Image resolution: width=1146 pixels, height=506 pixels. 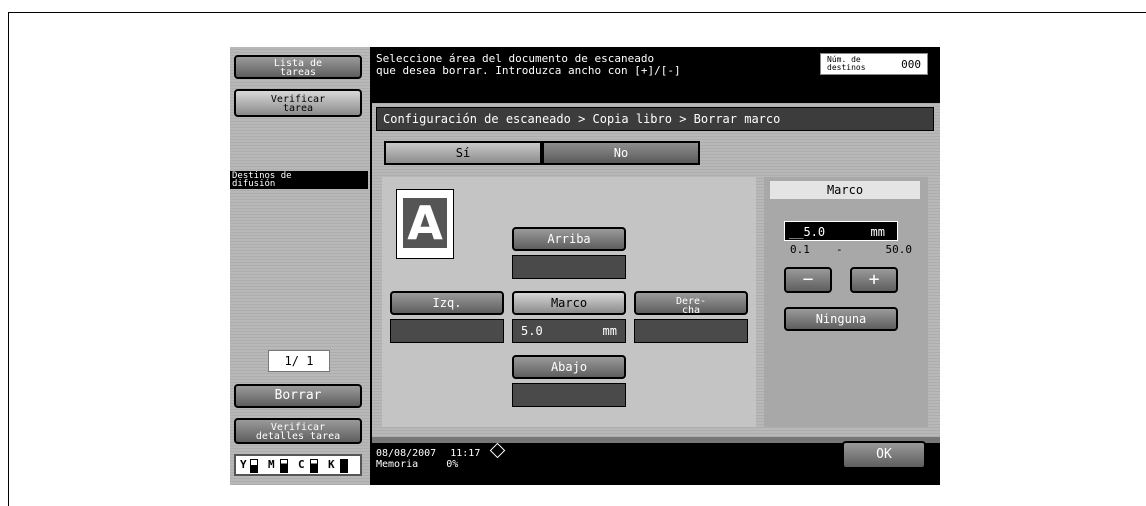 I want to click on tab-yes: Sí, so click(x=463, y=153).